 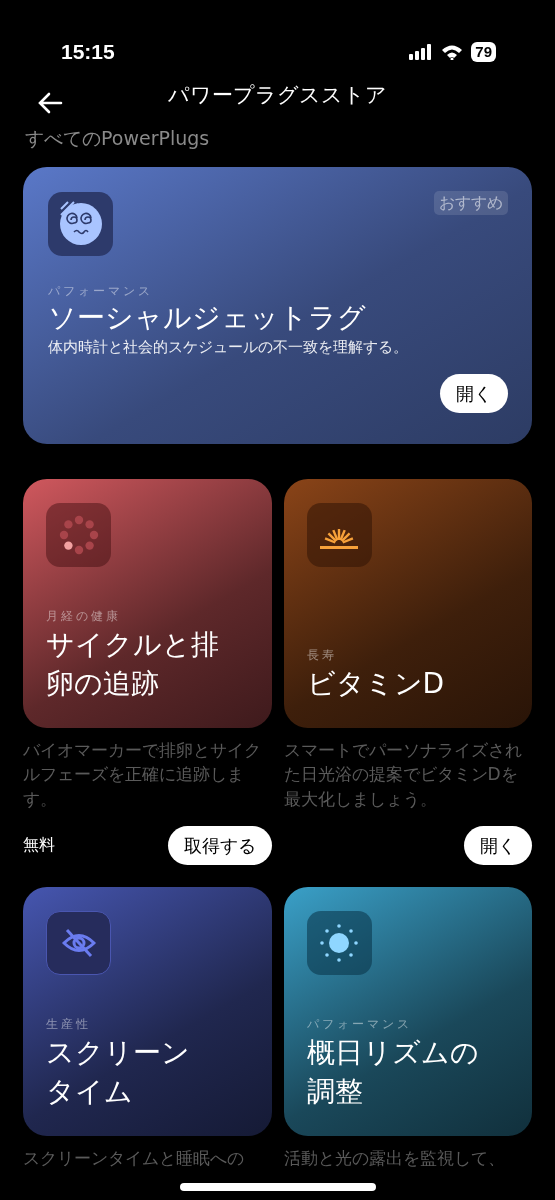 What do you see at coordinates (142, 774) in the screenshot?
I see `plug-description: バイオマーカーで排卵とサイクルフェーズを正確に追跡します。` at bounding box center [142, 774].